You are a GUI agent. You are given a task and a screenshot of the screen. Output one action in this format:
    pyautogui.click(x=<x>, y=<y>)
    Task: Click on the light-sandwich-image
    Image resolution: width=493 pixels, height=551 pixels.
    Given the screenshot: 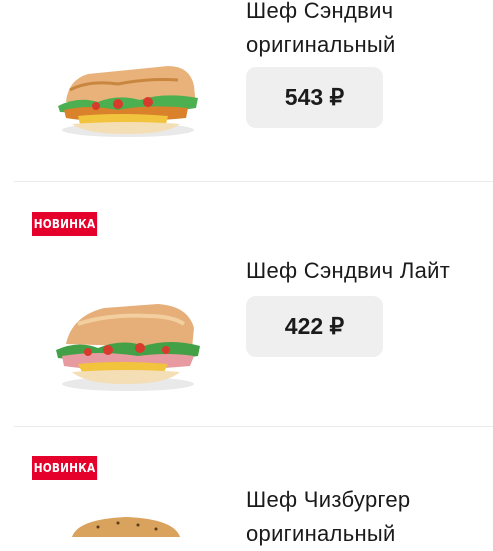 What is the action you would take?
    pyautogui.click(x=128, y=347)
    